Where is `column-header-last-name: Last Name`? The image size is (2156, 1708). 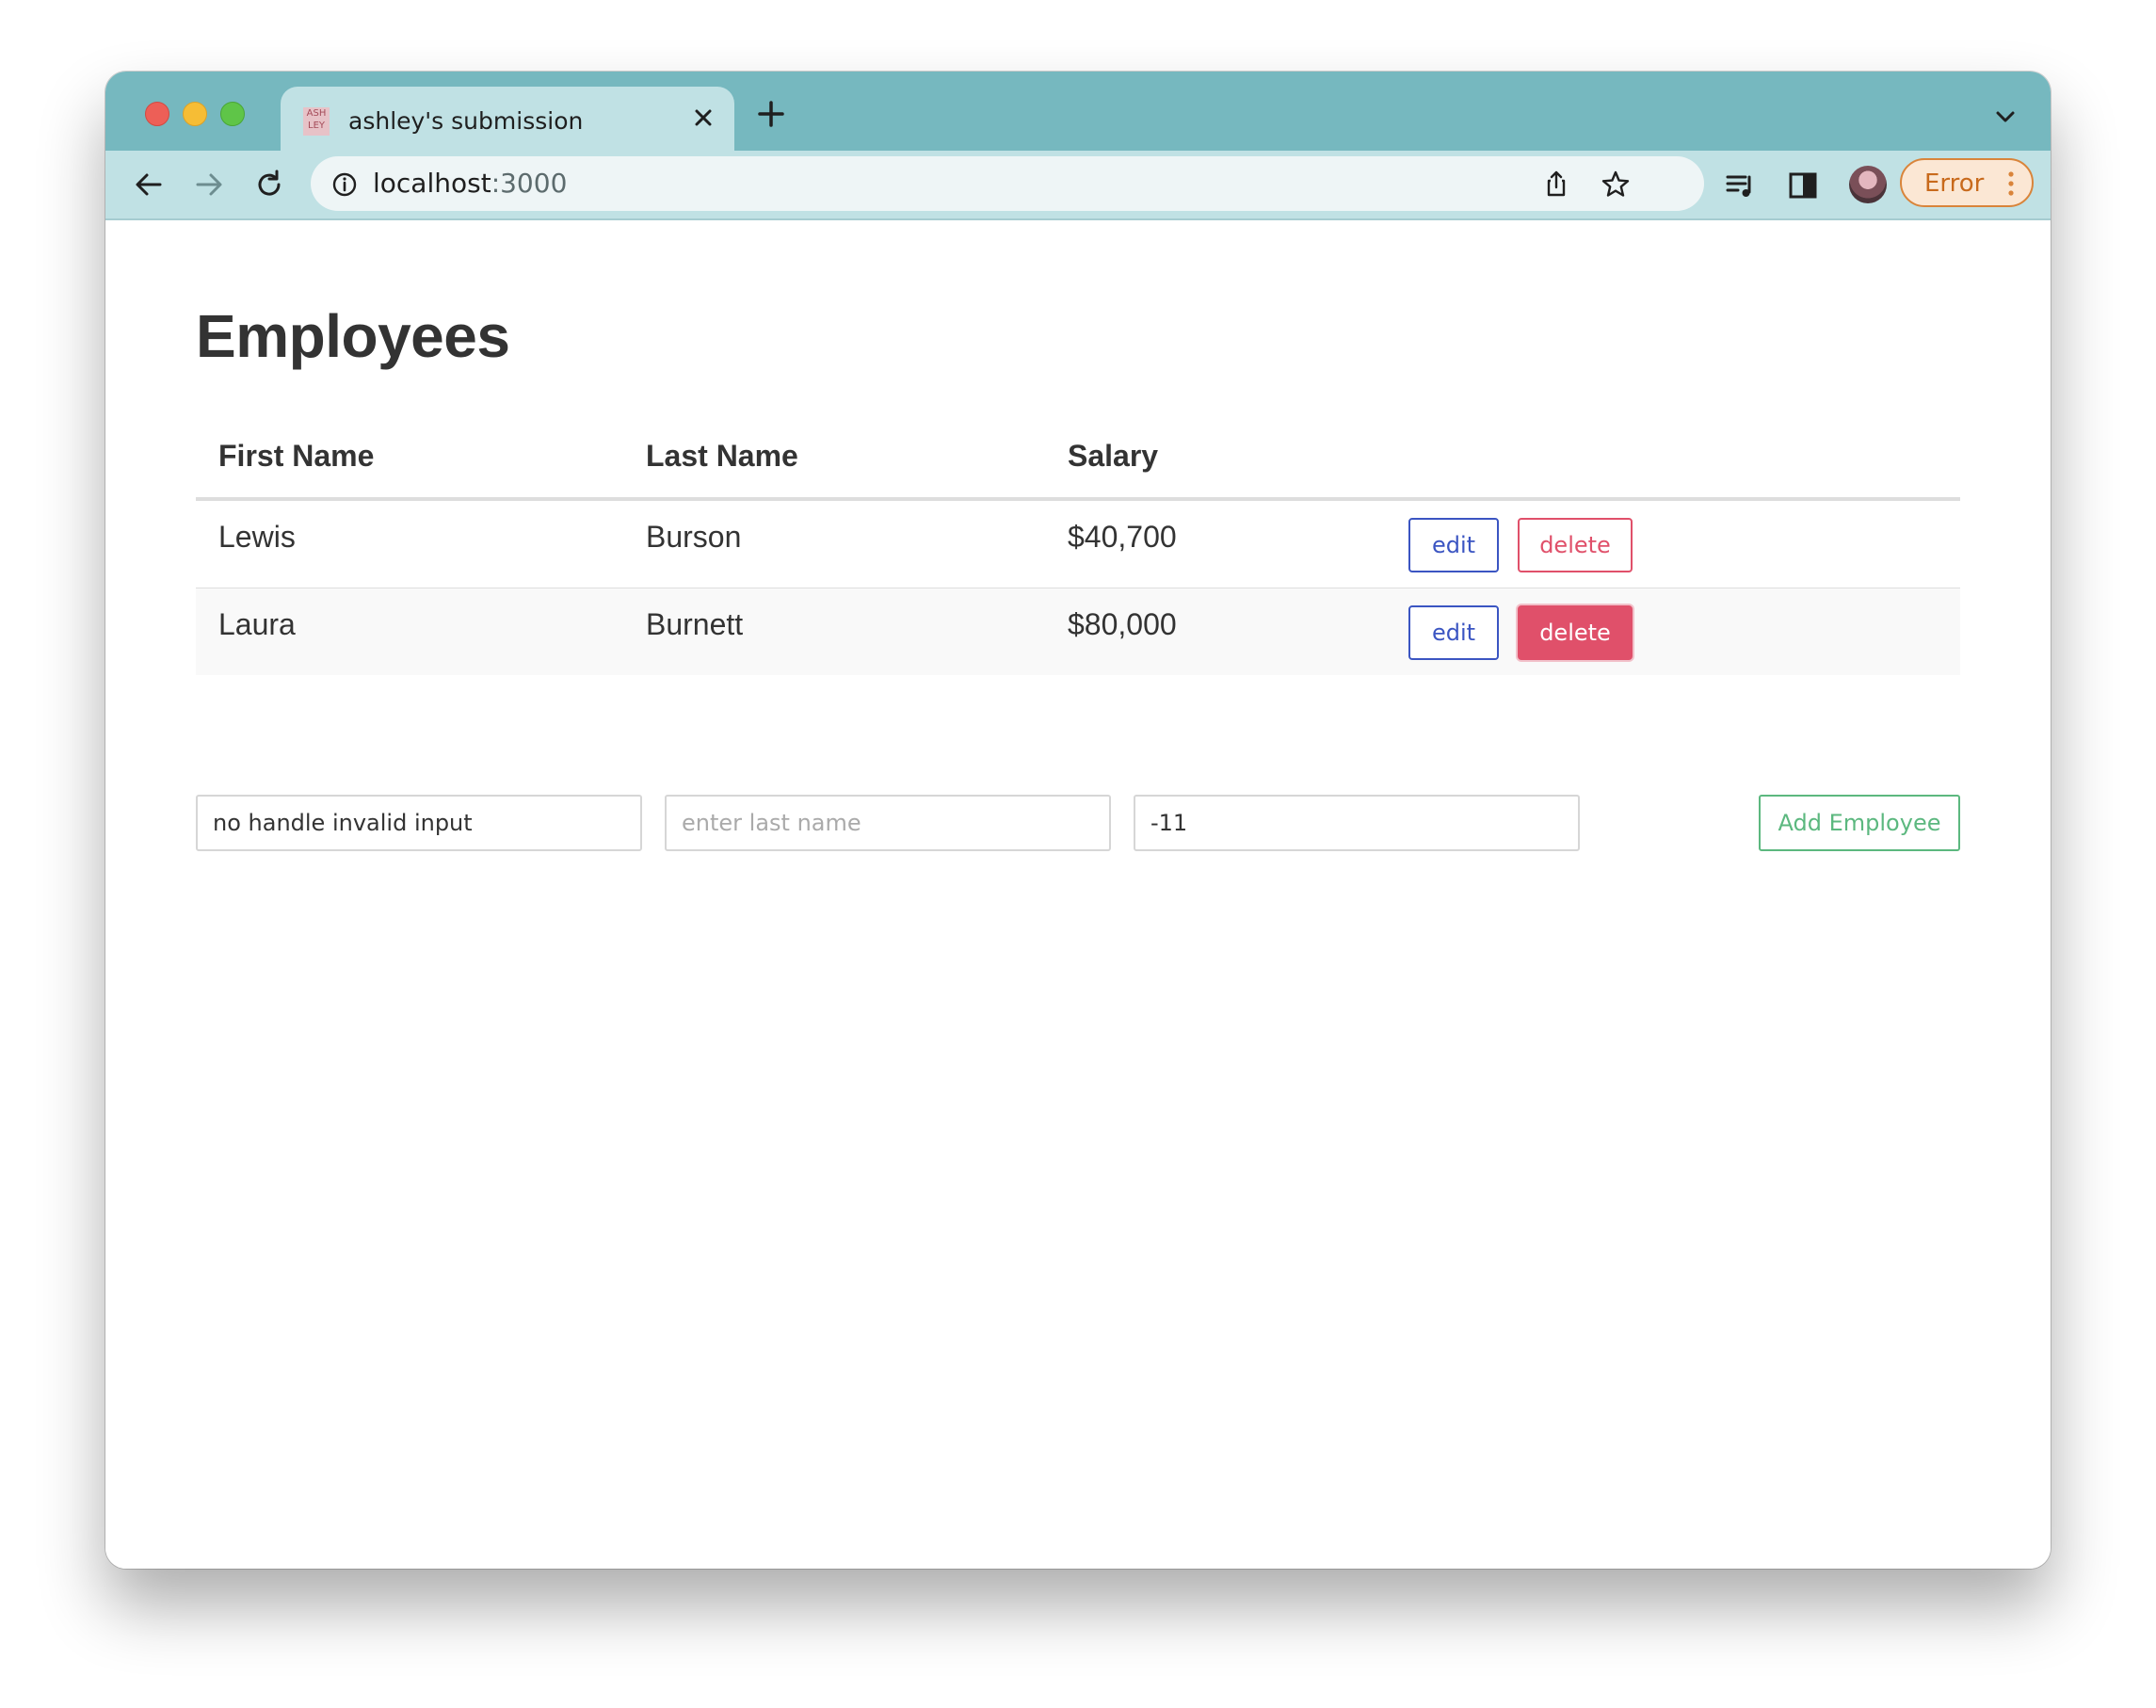
column-header-last-name: Last Name is located at coordinates (722, 456).